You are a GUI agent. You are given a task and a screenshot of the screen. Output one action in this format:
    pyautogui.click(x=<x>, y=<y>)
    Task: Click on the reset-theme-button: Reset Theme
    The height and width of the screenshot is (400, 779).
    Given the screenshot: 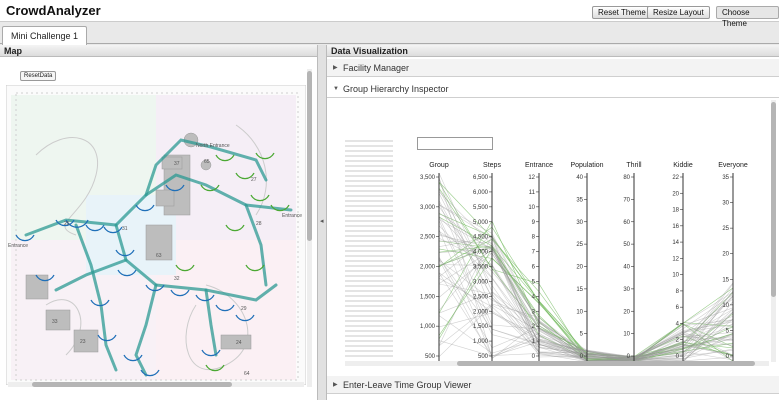 What is the action you would take?
    pyautogui.click(x=622, y=12)
    